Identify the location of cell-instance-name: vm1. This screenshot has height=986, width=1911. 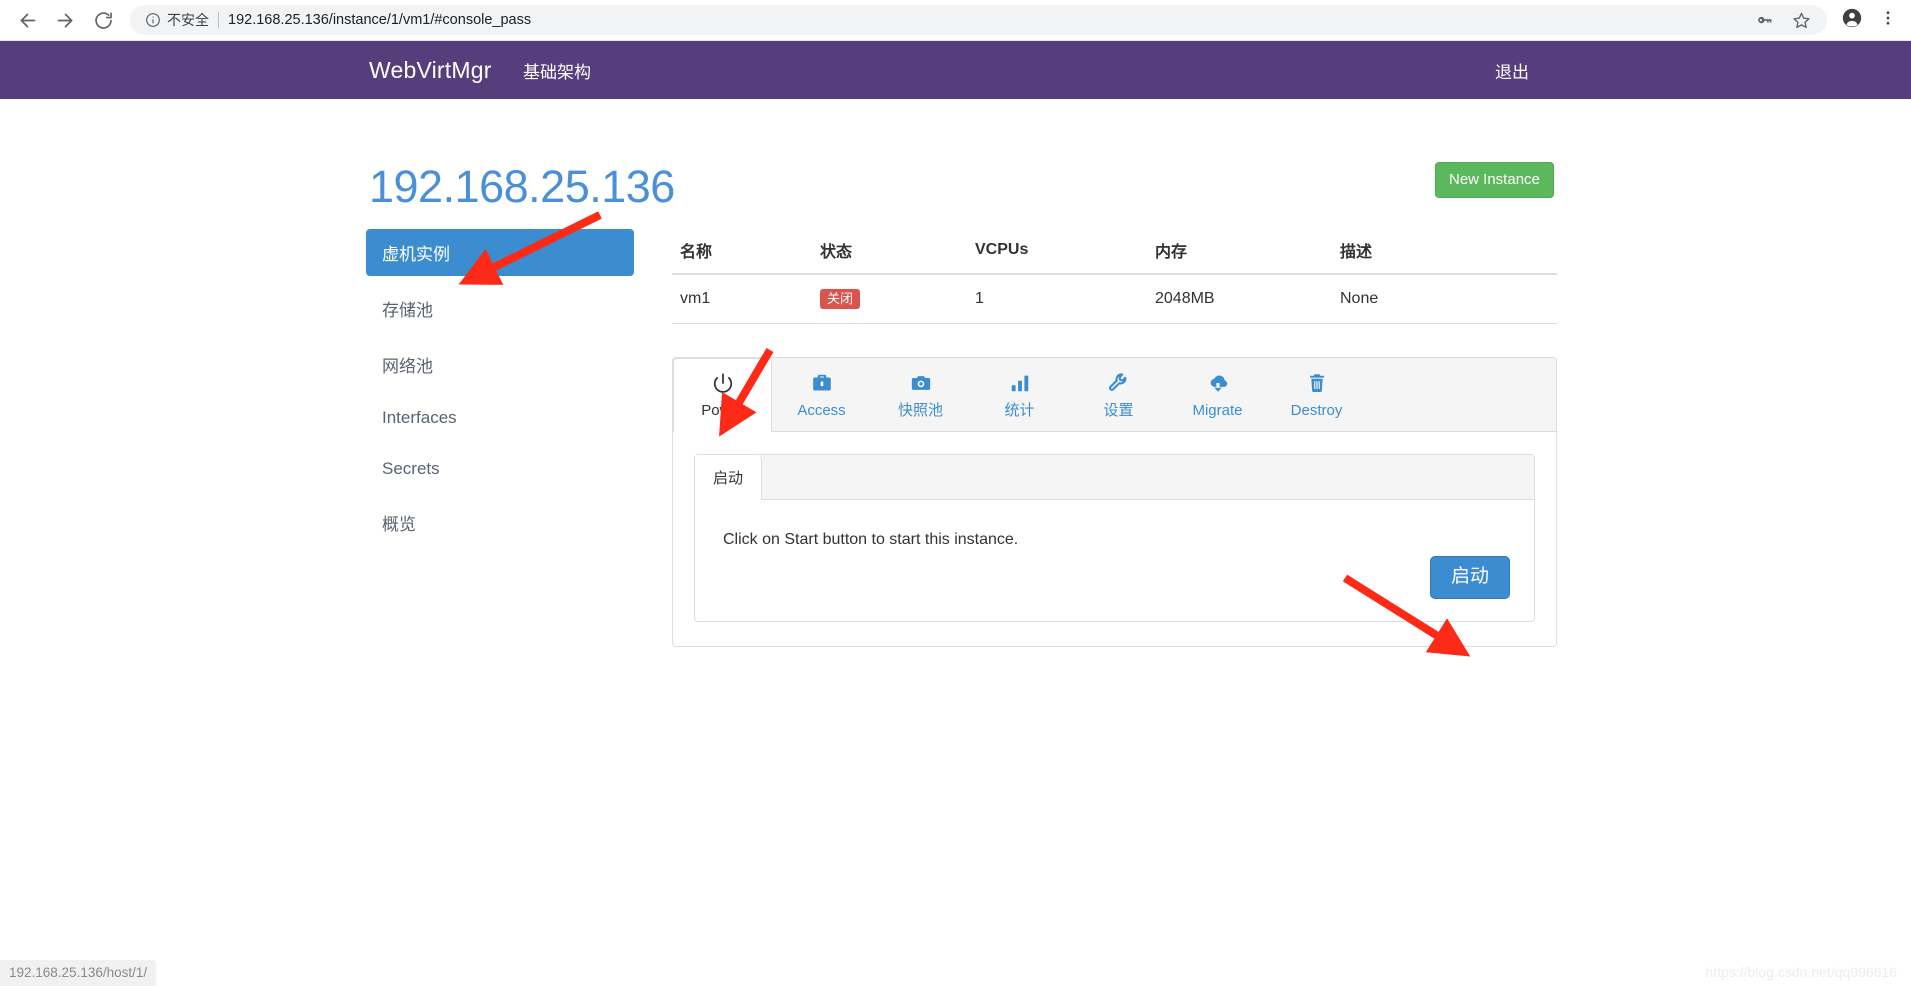
(742, 299).